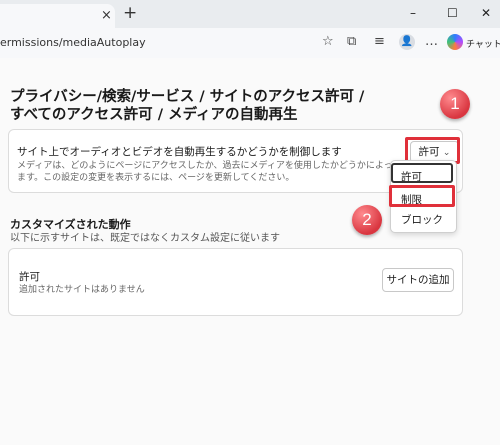 This screenshot has width=500, height=445. I want to click on menu-item-allow-focus-ring, so click(422, 173).